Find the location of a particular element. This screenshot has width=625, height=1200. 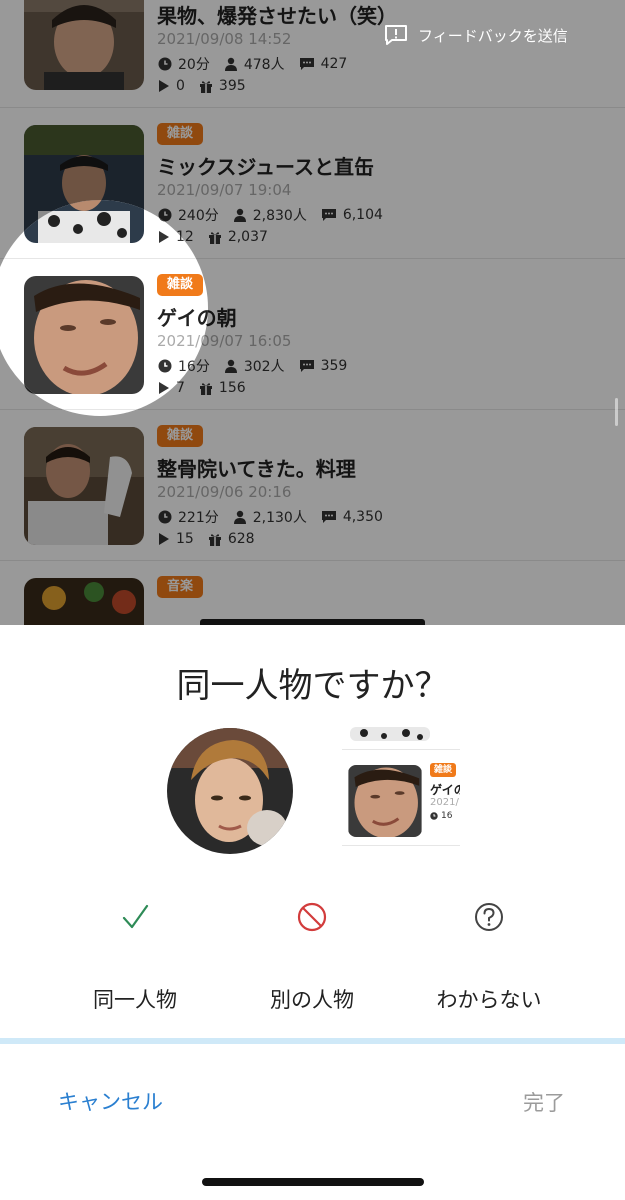

stream-plays: 12 is located at coordinates (185, 237).